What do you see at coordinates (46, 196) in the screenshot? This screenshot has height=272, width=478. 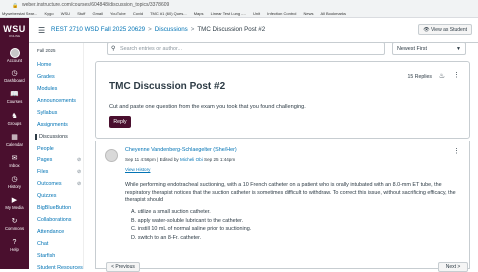 I see `course-nav-quizzes: Quizzes` at bounding box center [46, 196].